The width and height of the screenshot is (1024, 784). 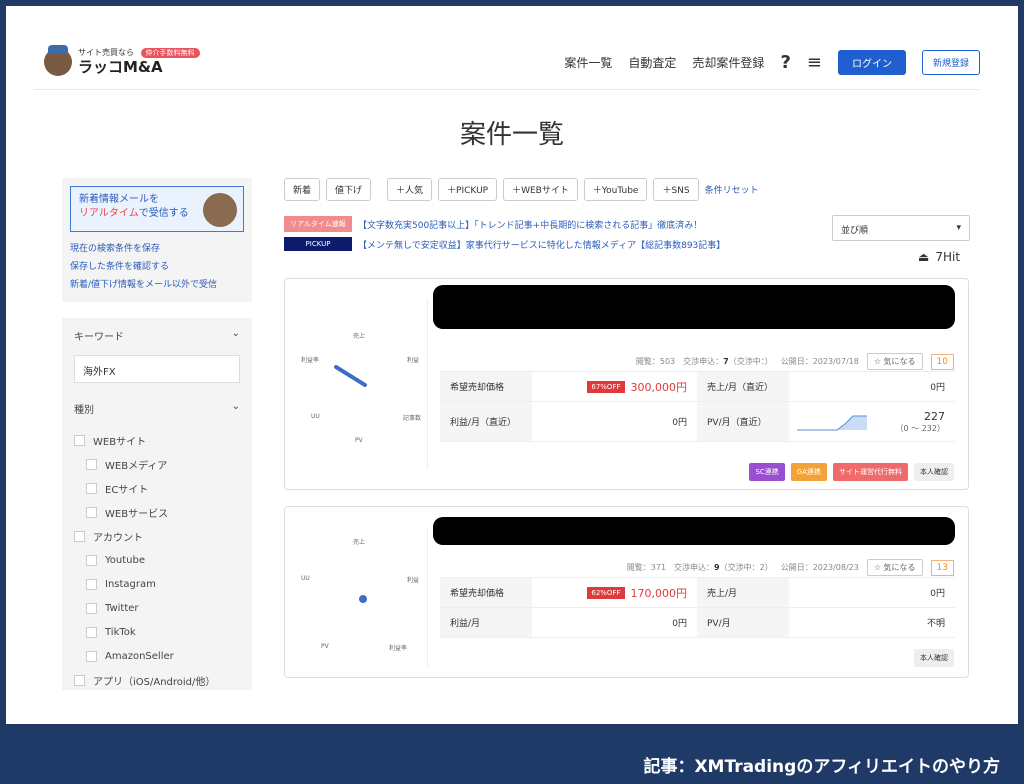 I want to click on radar-label: 利益, so click(x=413, y=580).